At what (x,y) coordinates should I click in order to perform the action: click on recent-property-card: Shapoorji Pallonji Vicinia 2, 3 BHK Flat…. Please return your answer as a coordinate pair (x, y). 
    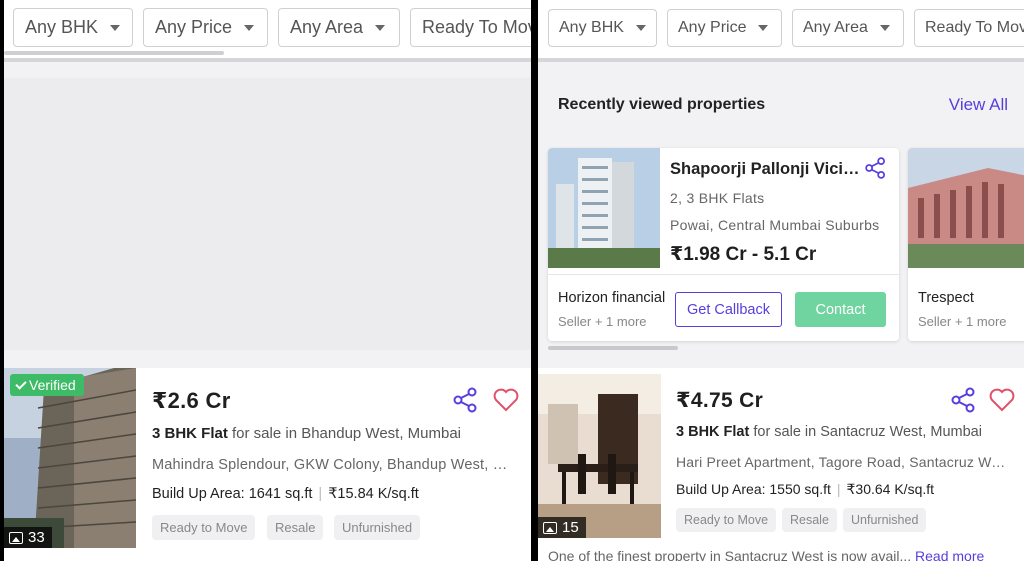
    Looking at the image, I should click on (723, 244).